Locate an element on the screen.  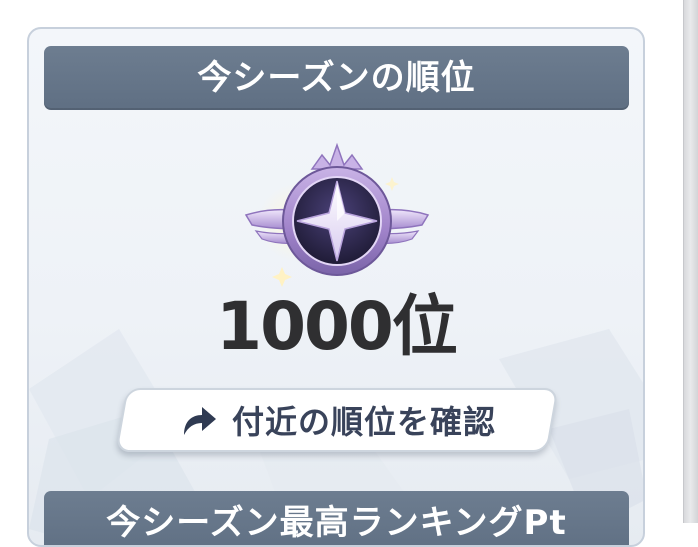
rank-emblem-icon is located at coordinates (337, 214).